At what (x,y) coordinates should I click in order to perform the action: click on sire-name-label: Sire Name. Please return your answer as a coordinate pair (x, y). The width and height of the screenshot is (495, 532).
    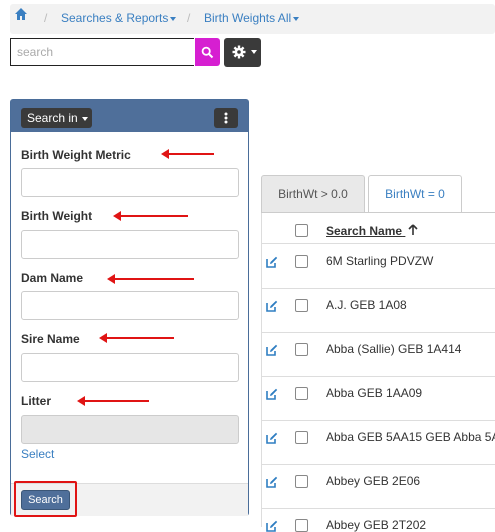
    Looking at the image, I should click on (50, 339).